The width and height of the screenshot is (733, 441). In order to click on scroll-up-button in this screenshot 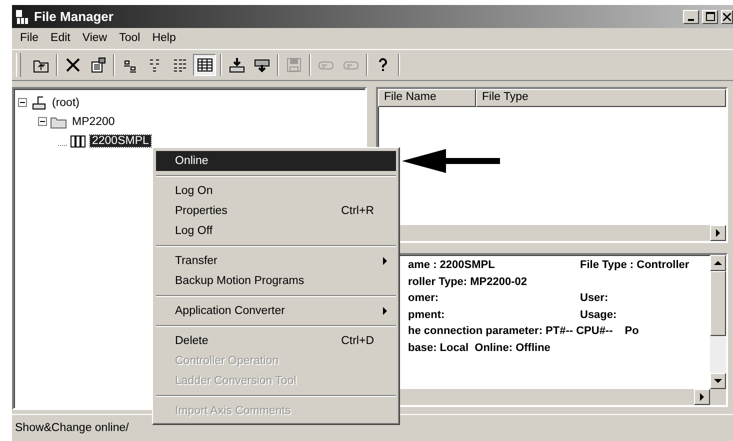, I will do `click(718, 263)`.